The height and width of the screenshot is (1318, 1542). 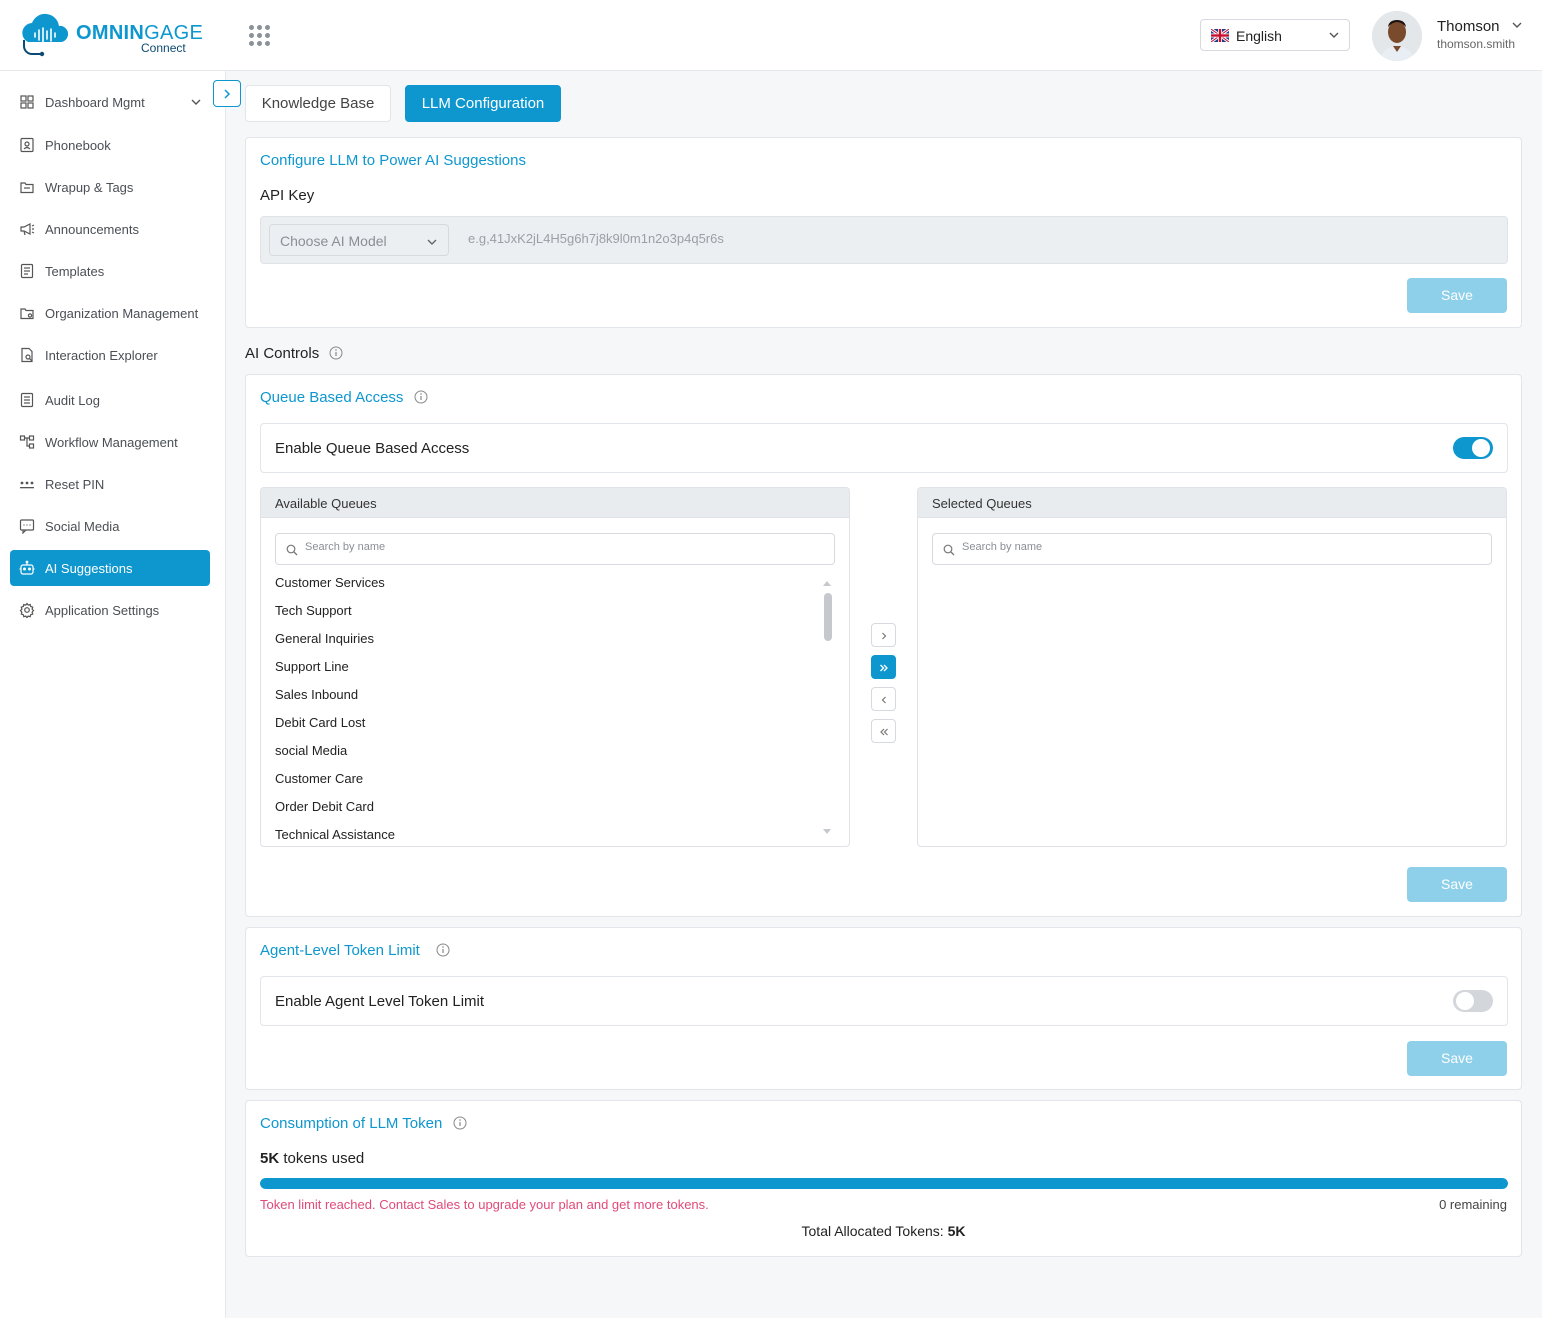 What do you see at coordinates (311, 750) in the screenshot?
I see `list-item: social Media` at bounding box center [311, 750].